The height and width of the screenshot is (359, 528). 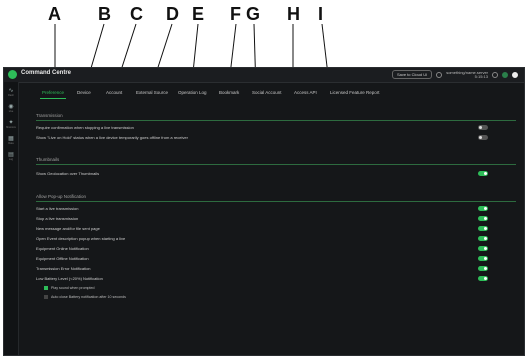 What do you see at coordinates (439, 74) in the screenshot?
I see `monitor-icon` at bounding box center [439, 74].